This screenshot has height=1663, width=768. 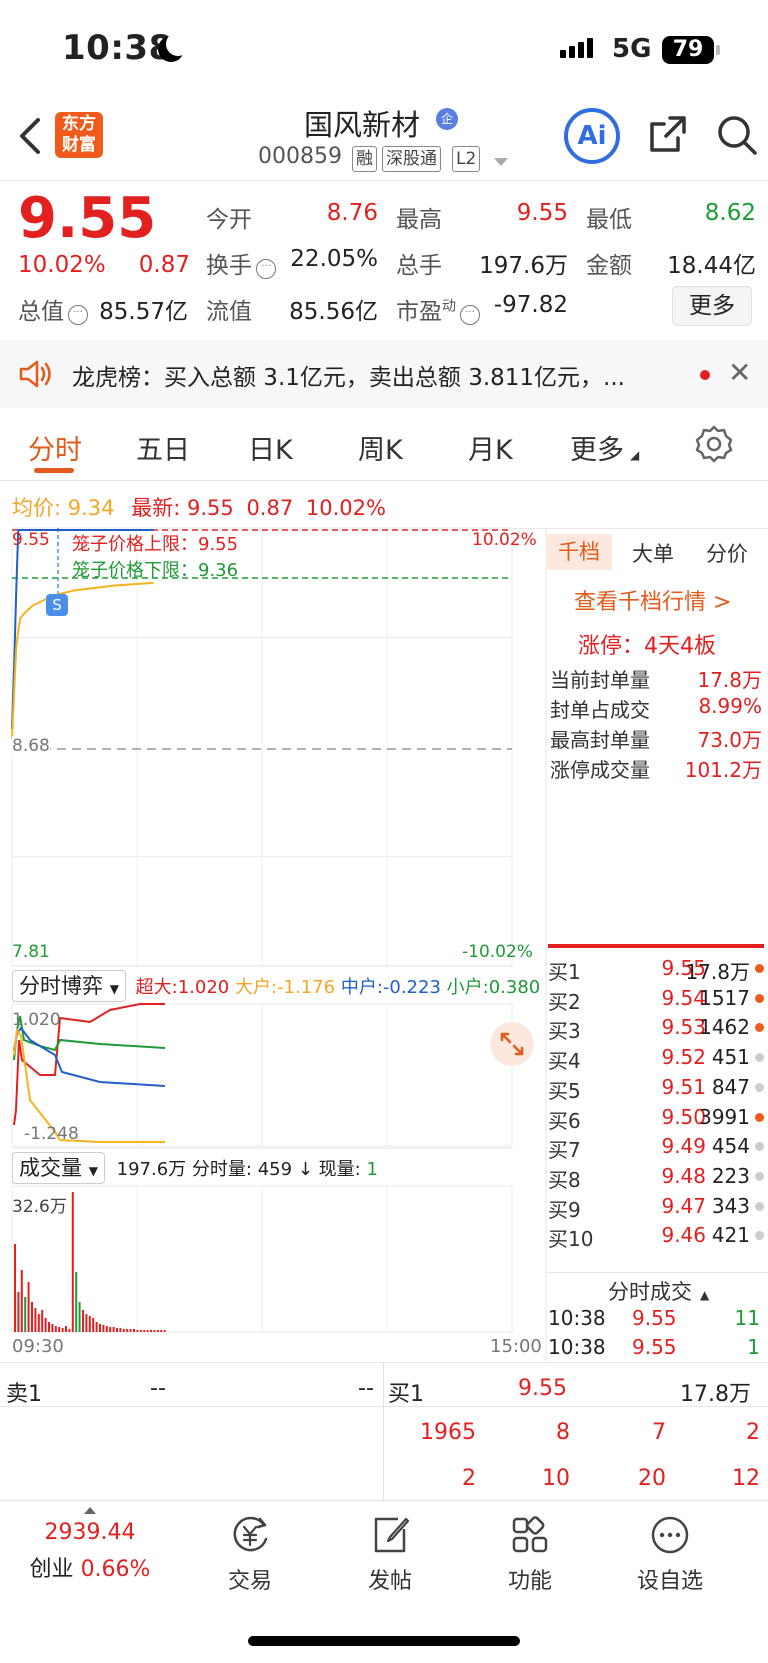 I want to click on nav-trade: 交易, so click(x=250, y=1554).